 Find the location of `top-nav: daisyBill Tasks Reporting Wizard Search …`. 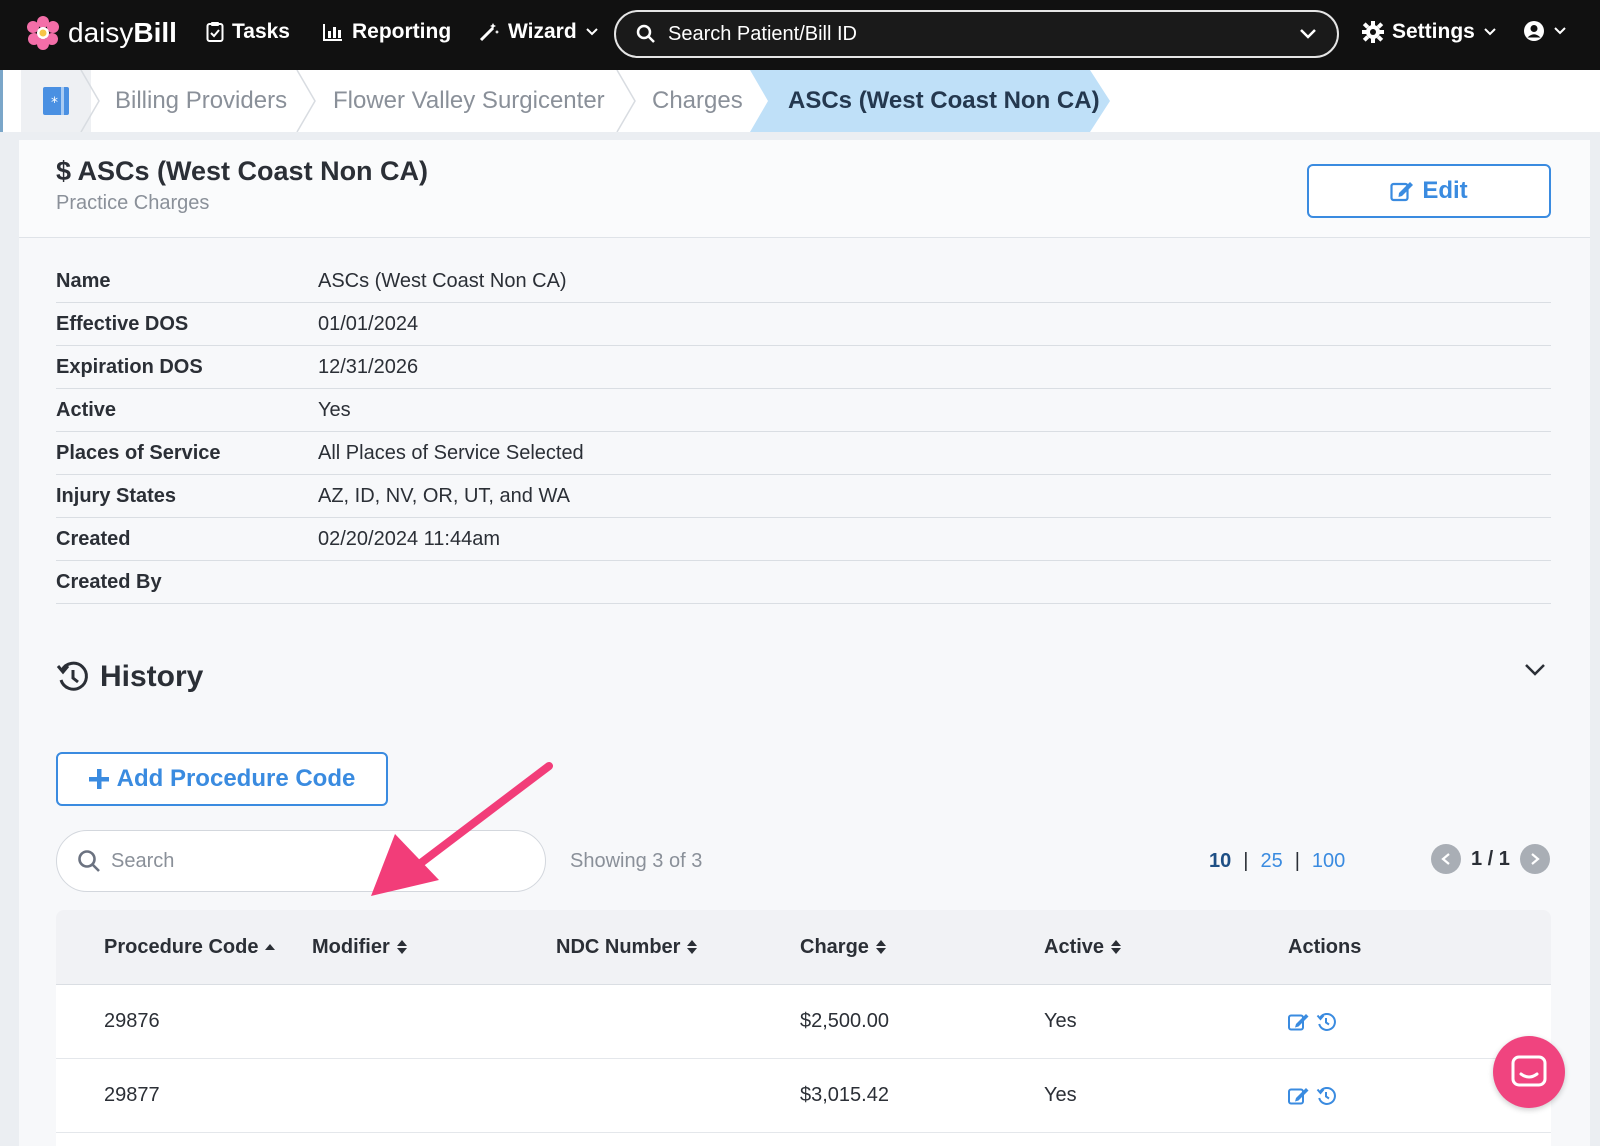

top-nav: daisyBill Tasks Reporting Wizard Search … is located at coordinates (800, 35).